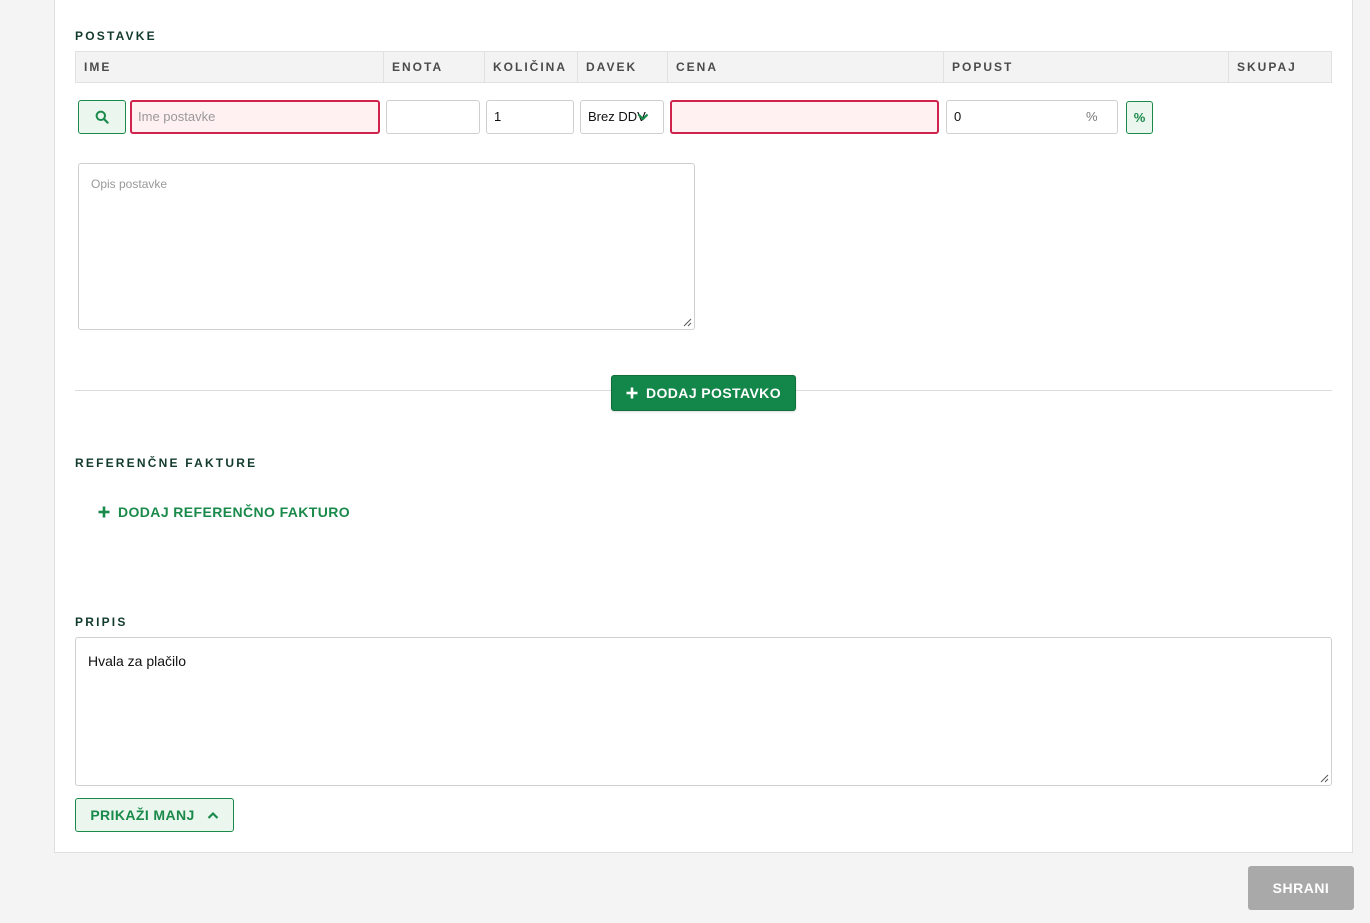 This screenshot has height=923, width=1370. What do you see at coordinates (137, 661) in the screenshot?
I see `note-textarea-value: Hvala za plačilo` at bounding box center [137, 661].